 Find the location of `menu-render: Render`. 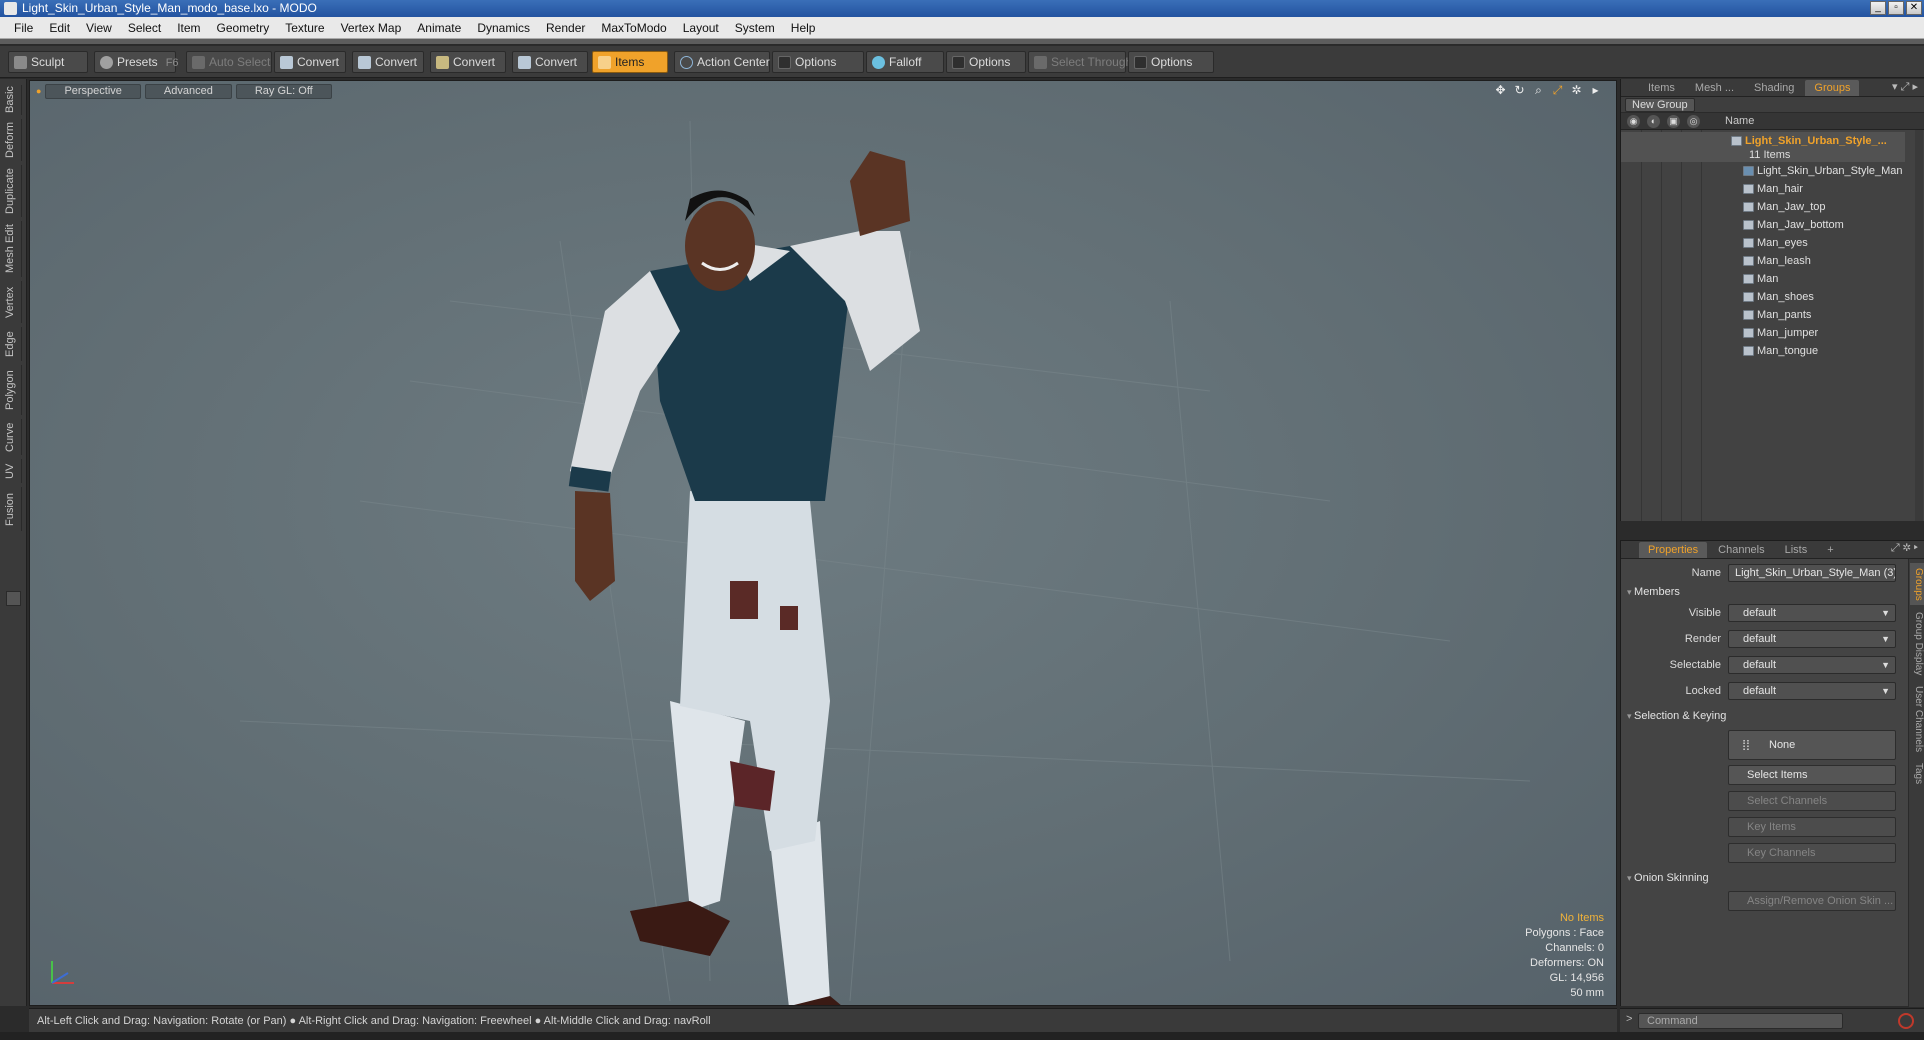

menu-render: Render is located at coordinates (565, 28).